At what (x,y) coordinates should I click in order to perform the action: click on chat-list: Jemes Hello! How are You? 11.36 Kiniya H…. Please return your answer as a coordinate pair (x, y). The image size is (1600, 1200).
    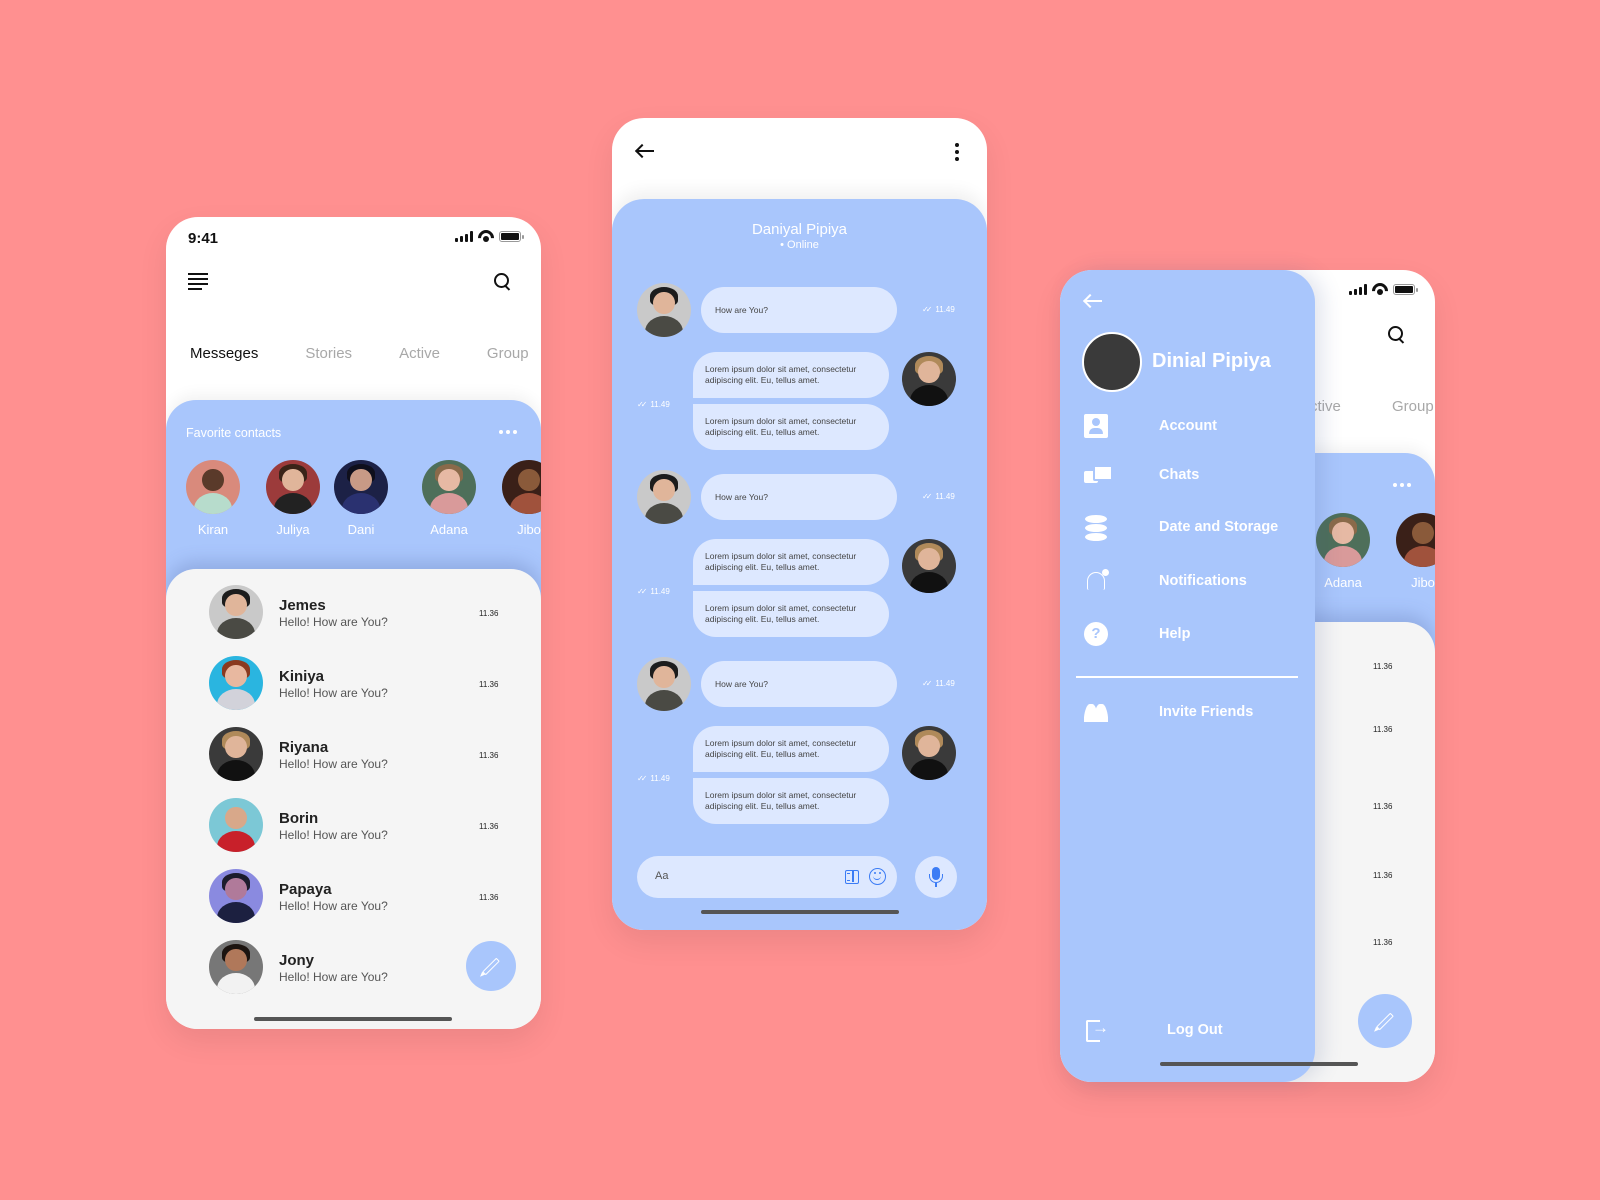
    Looking at the image, I should click on (353, 799).